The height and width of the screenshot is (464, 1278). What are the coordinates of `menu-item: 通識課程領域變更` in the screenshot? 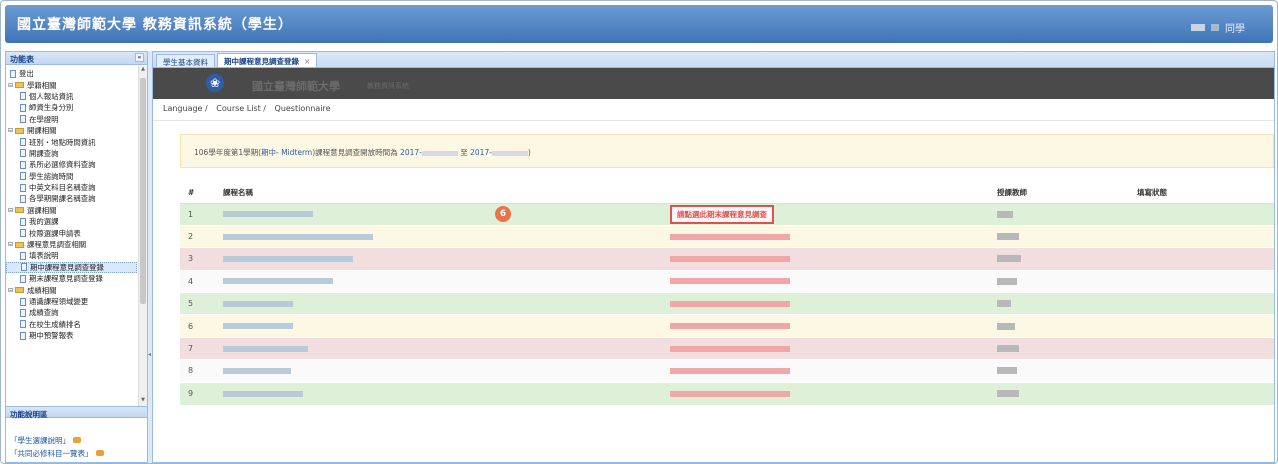 It's located at (71, 301).